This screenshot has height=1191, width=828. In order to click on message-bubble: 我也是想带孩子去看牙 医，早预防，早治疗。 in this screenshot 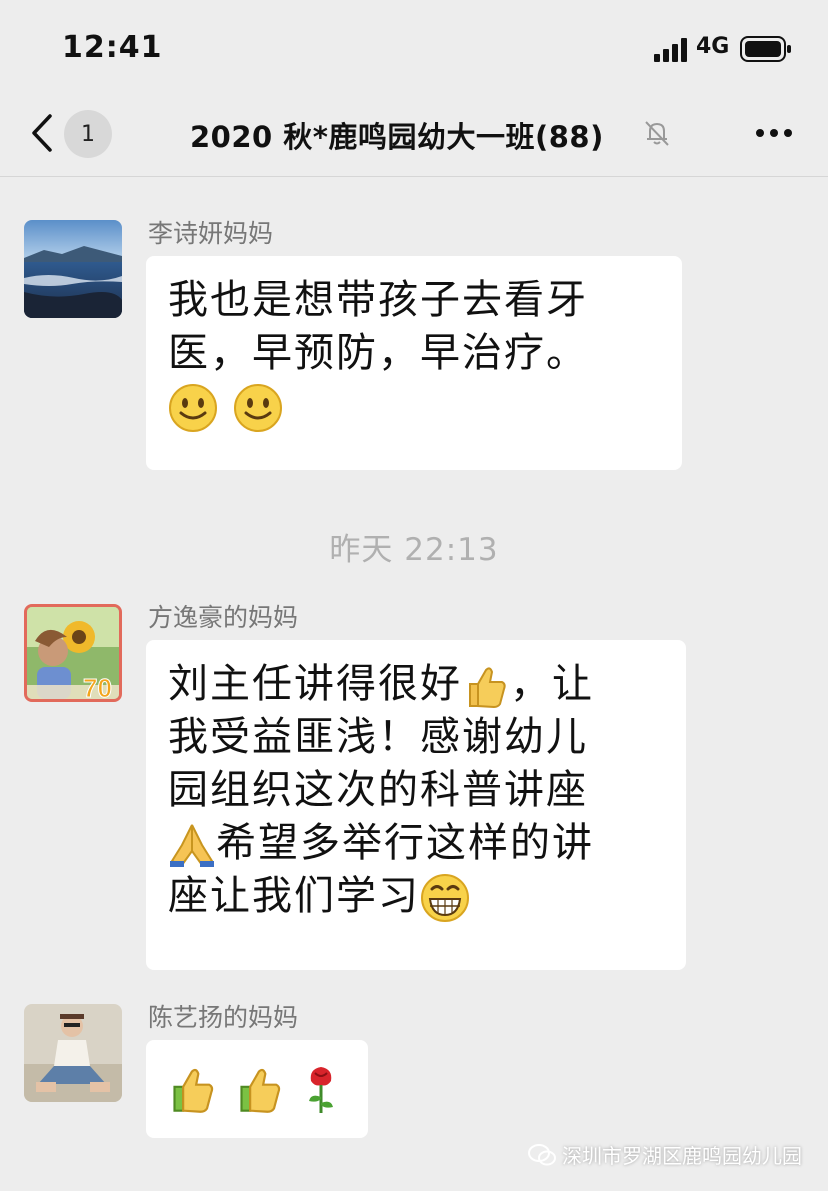, I will do `click(414, 363)`.